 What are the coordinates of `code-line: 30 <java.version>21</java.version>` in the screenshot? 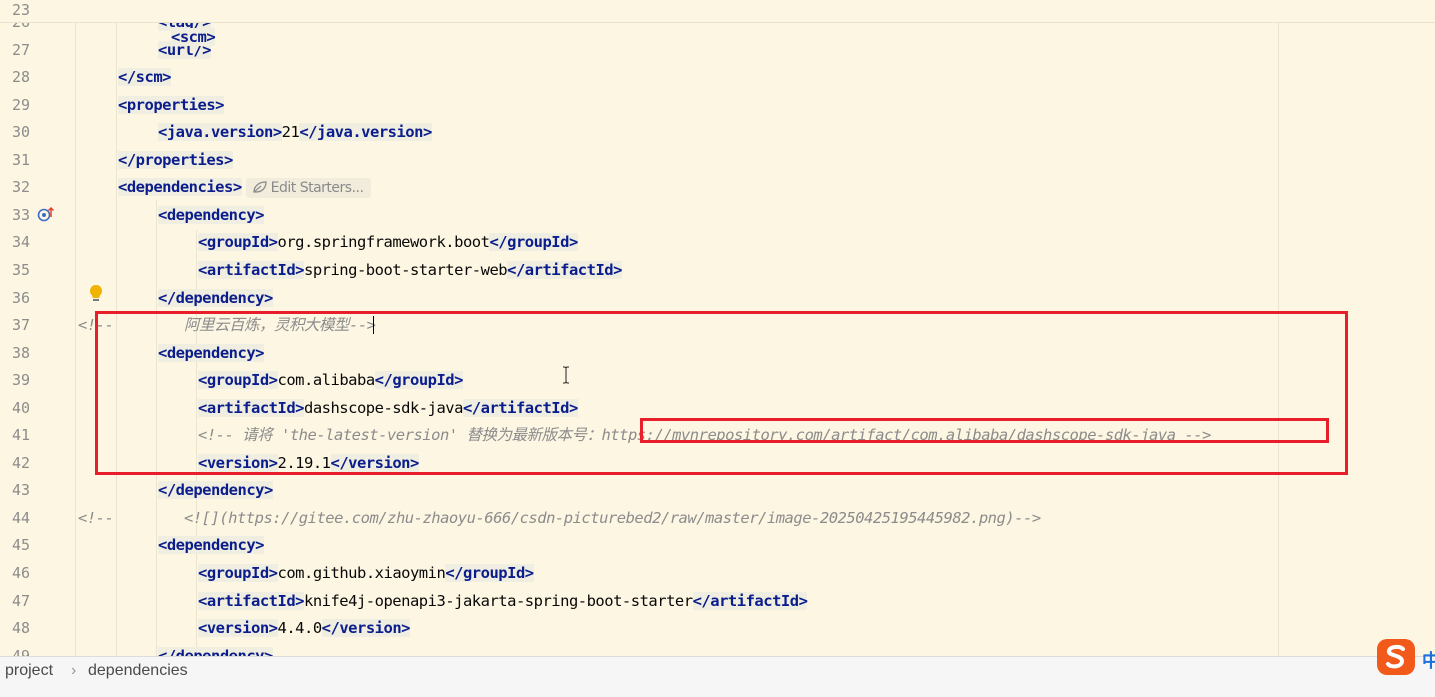 It's located at (717, 132).